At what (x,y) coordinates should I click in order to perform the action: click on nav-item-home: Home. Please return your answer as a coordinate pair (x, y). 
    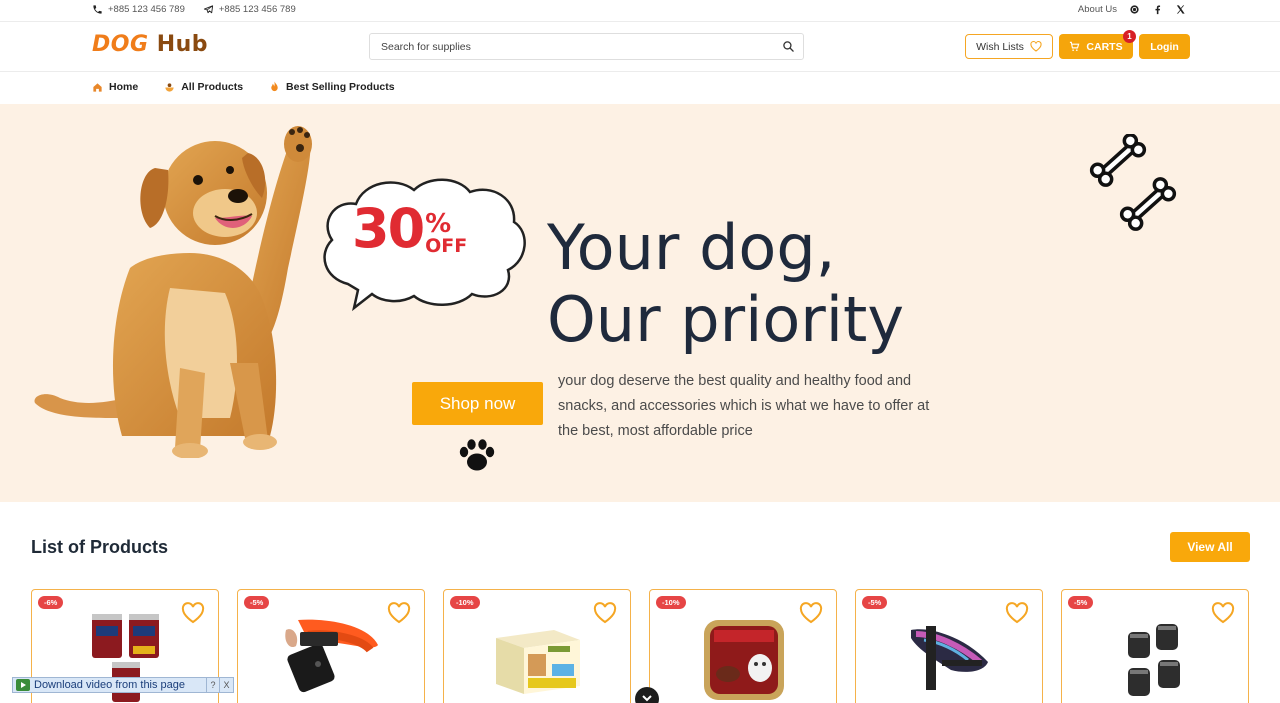
    Looking at the image, I should click on (115, 87).